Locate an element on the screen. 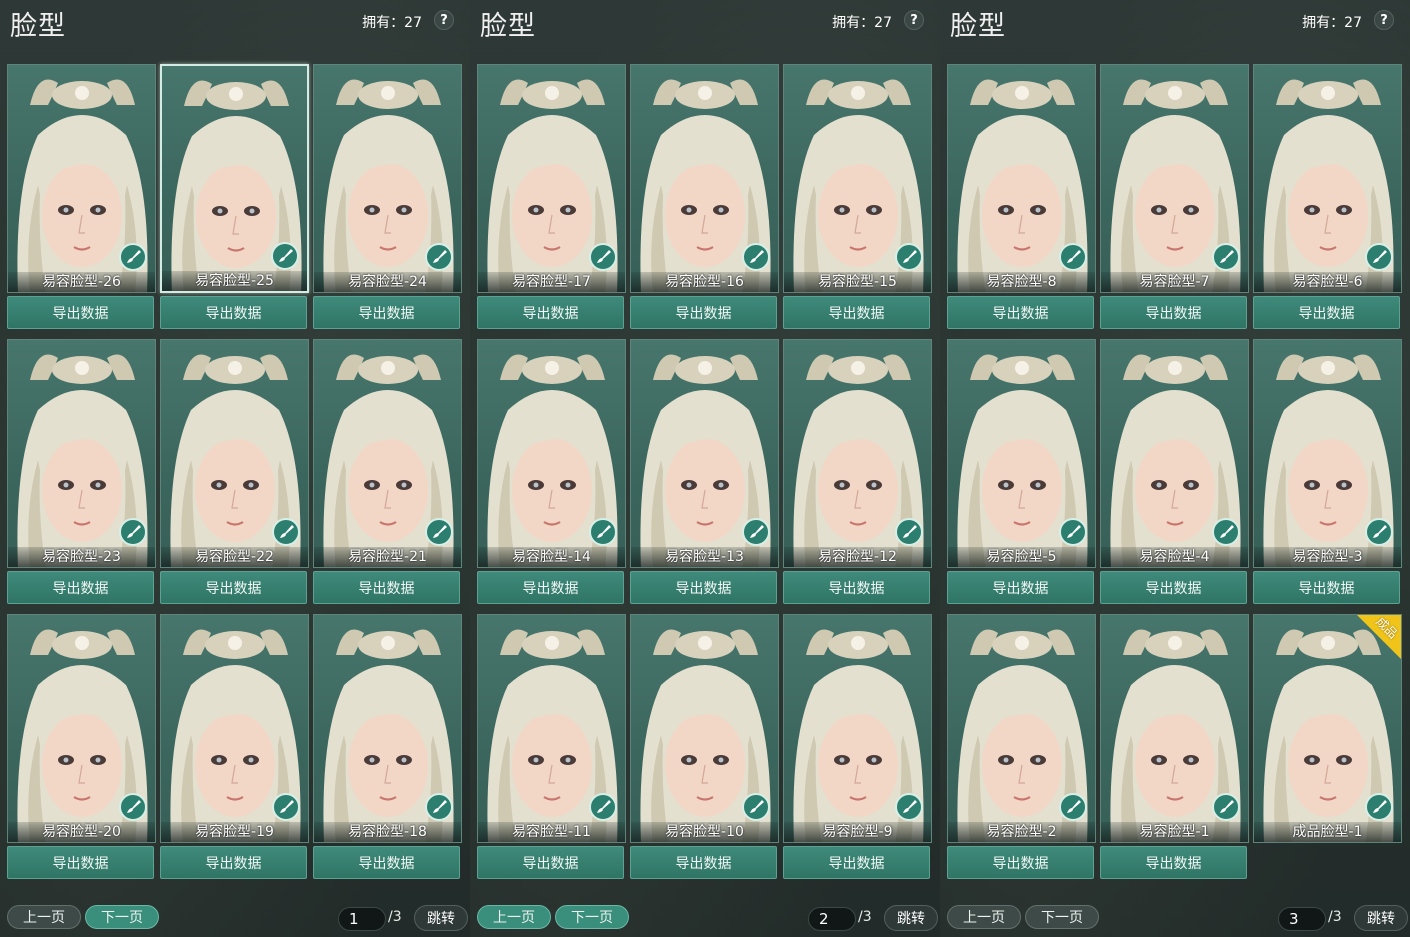 This screenshot has width=1410, height=937. face-card: 易容脸型-25 is located at coordinates (234, 178).